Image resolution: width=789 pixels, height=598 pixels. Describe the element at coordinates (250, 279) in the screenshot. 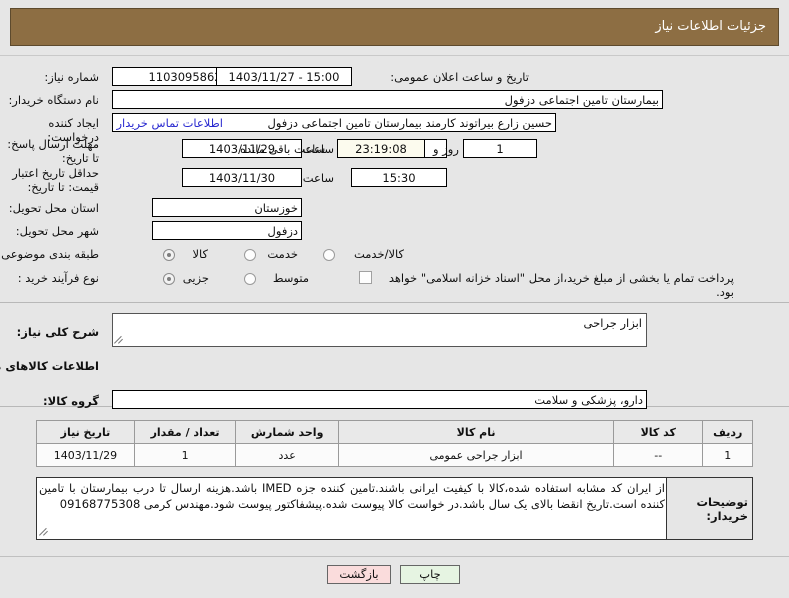

I see `radio-purchase-motevaset` at that location.